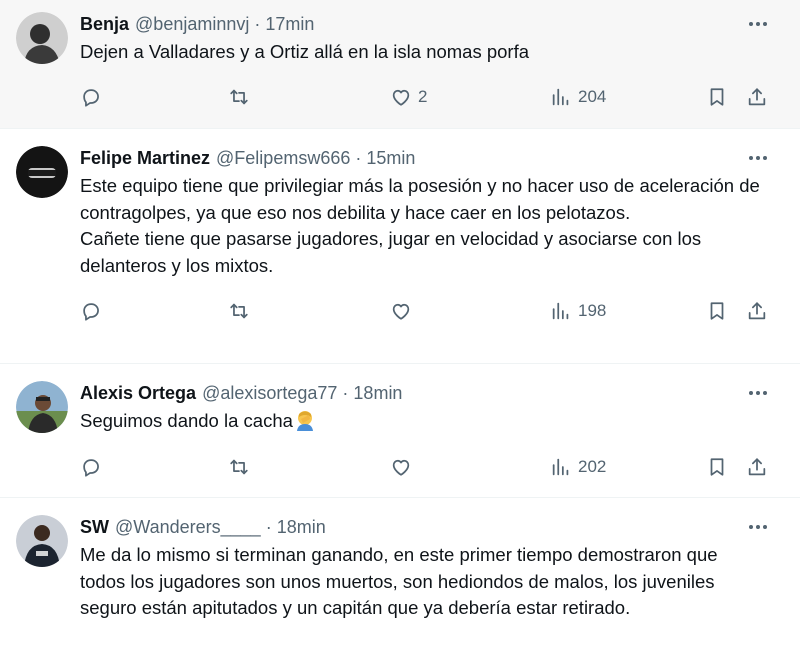 This screenshot has width=800, height=648. I want to click on author-name: SW, so click(94, 527).